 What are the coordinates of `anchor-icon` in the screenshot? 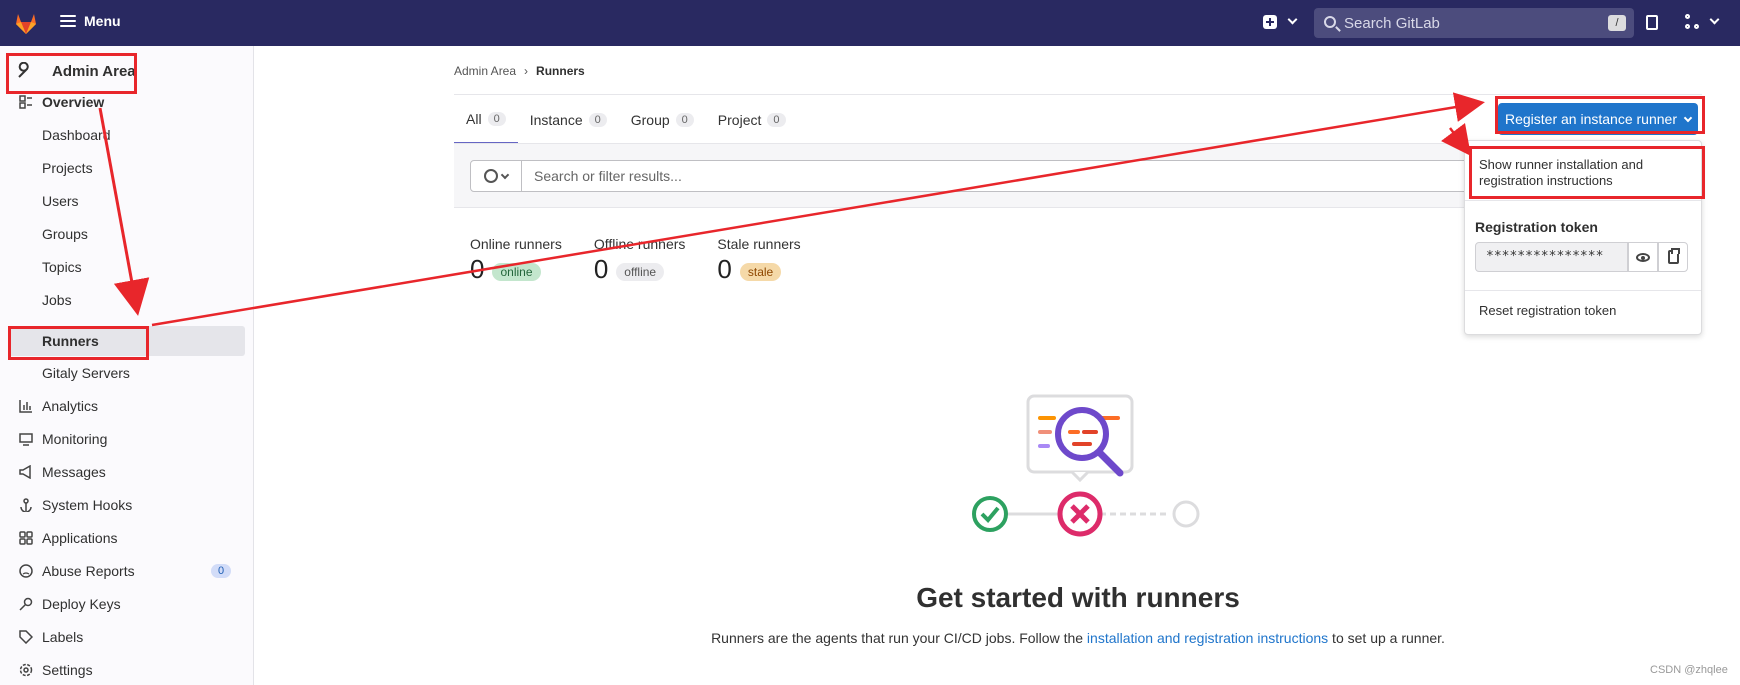 It's located at (26, 505).